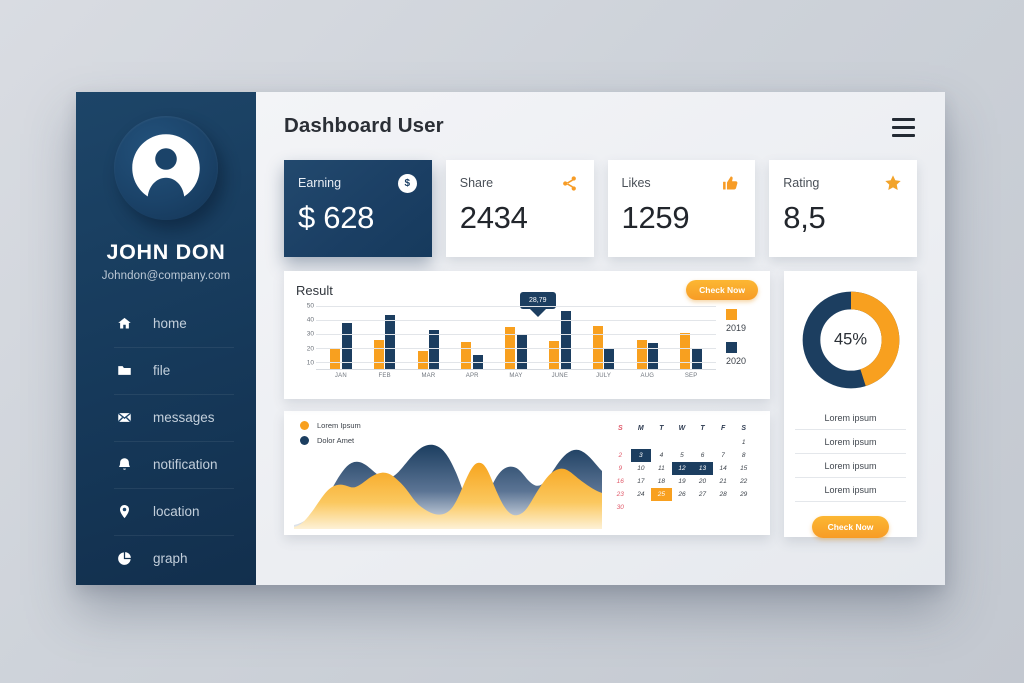  Describe the element at coordinates (166, 323) in the screenshot. I see `sidebar-item-home: home` at that location.